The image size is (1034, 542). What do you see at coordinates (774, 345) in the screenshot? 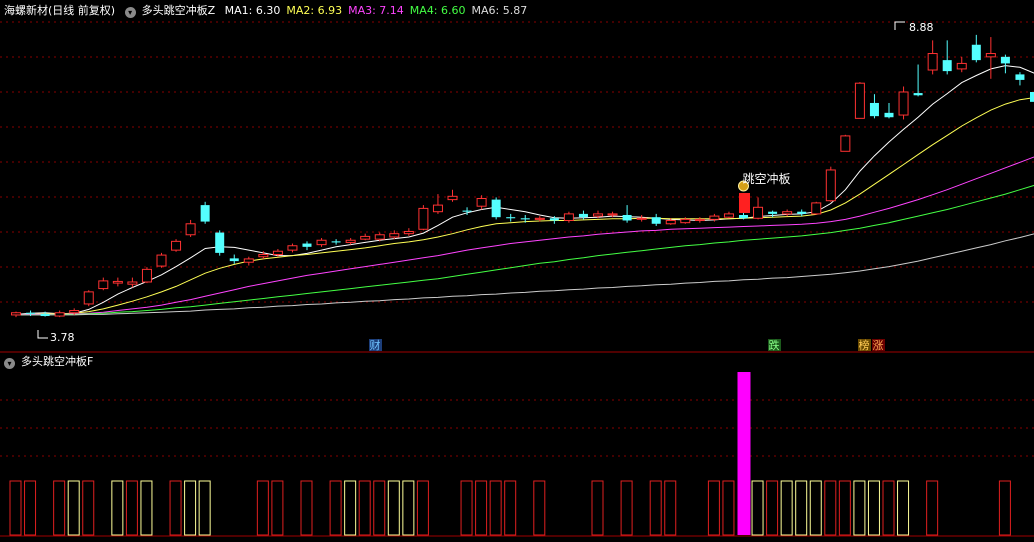
I see `event-label-2: 跌` at bounding box center [774, 345].